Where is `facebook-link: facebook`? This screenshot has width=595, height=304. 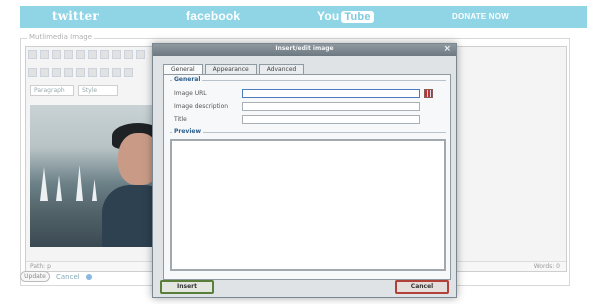 facebook-link: facebook is located at coordinates (213, 16).